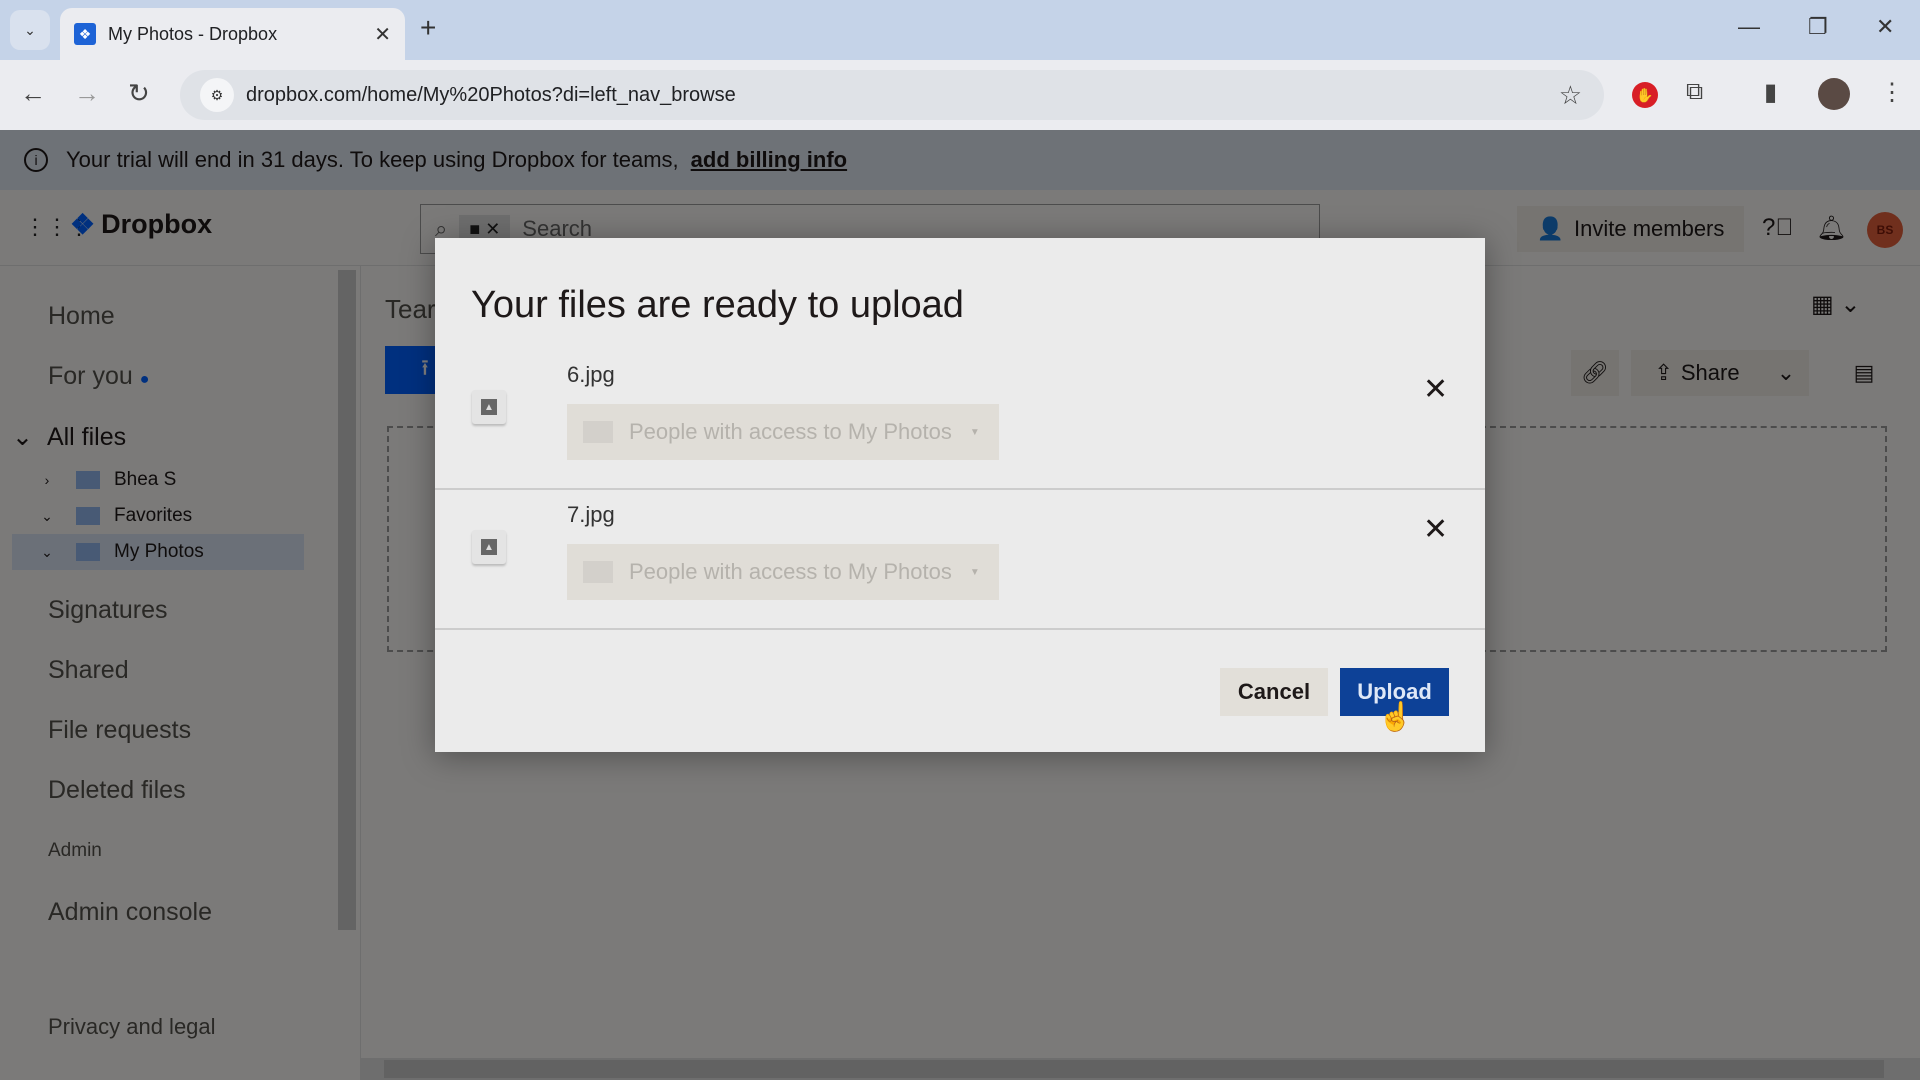 The width and height of the screenshot is (1920, 1080). Describe the element at coordinates (428, 28) in the screenshot. I see `new-tab-icon: +` at that location.